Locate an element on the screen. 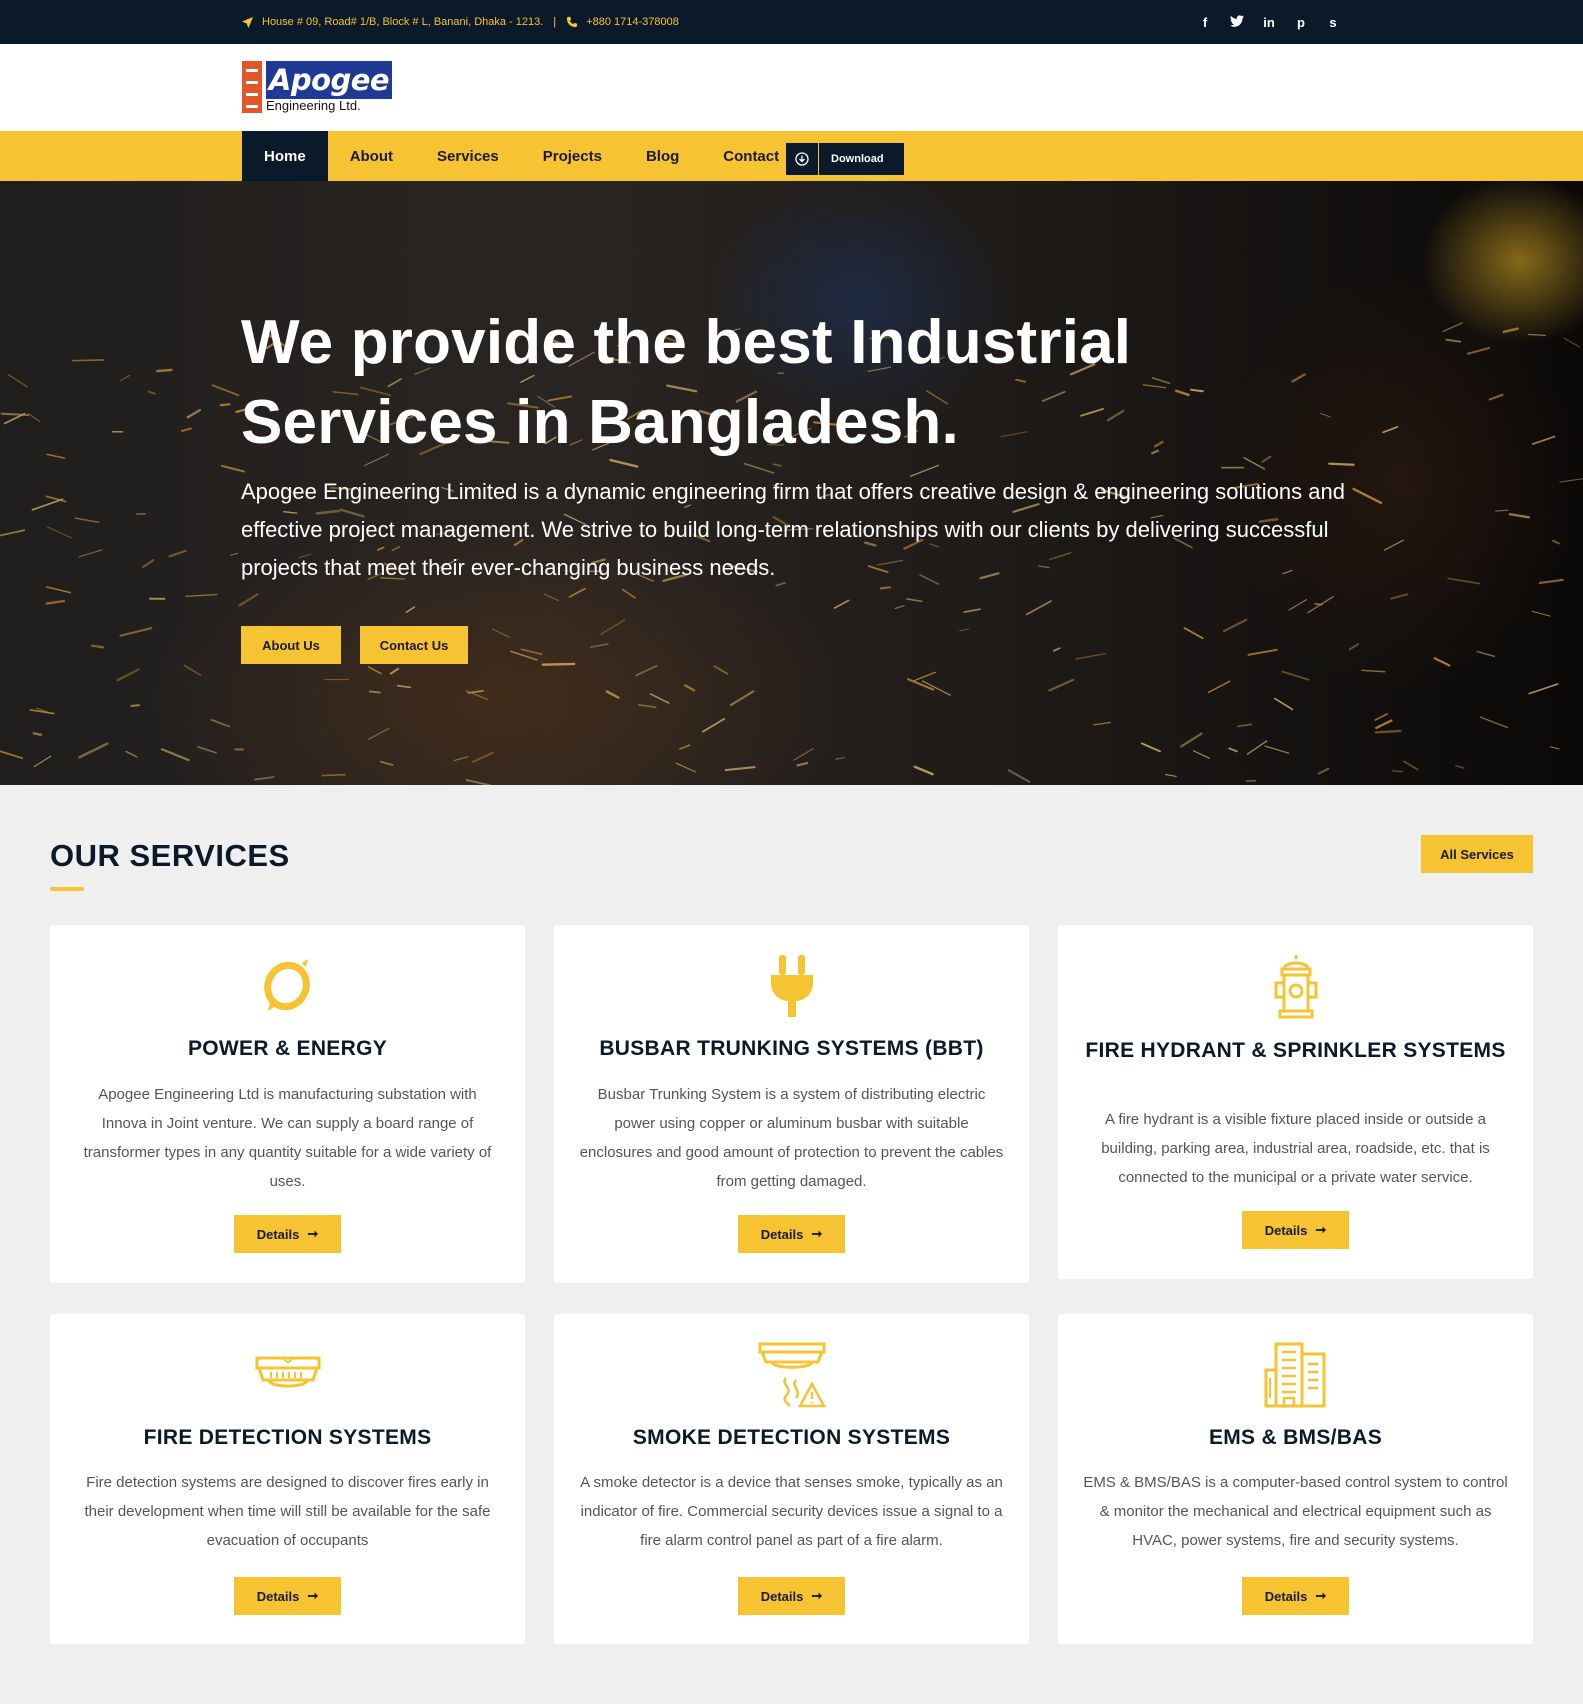  all-services-button: All Services is located at coordinates (1477, 854).